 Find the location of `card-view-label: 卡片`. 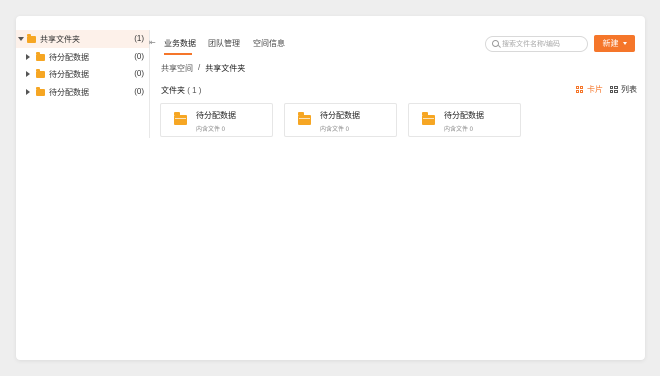

card-view-label: 卡片 is located at coordinates (595, 89).